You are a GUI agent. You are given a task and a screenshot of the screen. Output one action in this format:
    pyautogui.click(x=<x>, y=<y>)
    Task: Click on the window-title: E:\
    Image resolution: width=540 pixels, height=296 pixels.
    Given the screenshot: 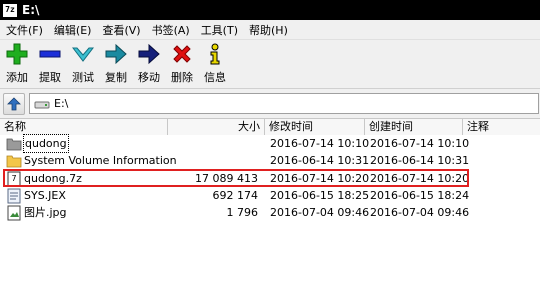 What is the action you would take?
    pyautogui.click(x=31, y=10)
    